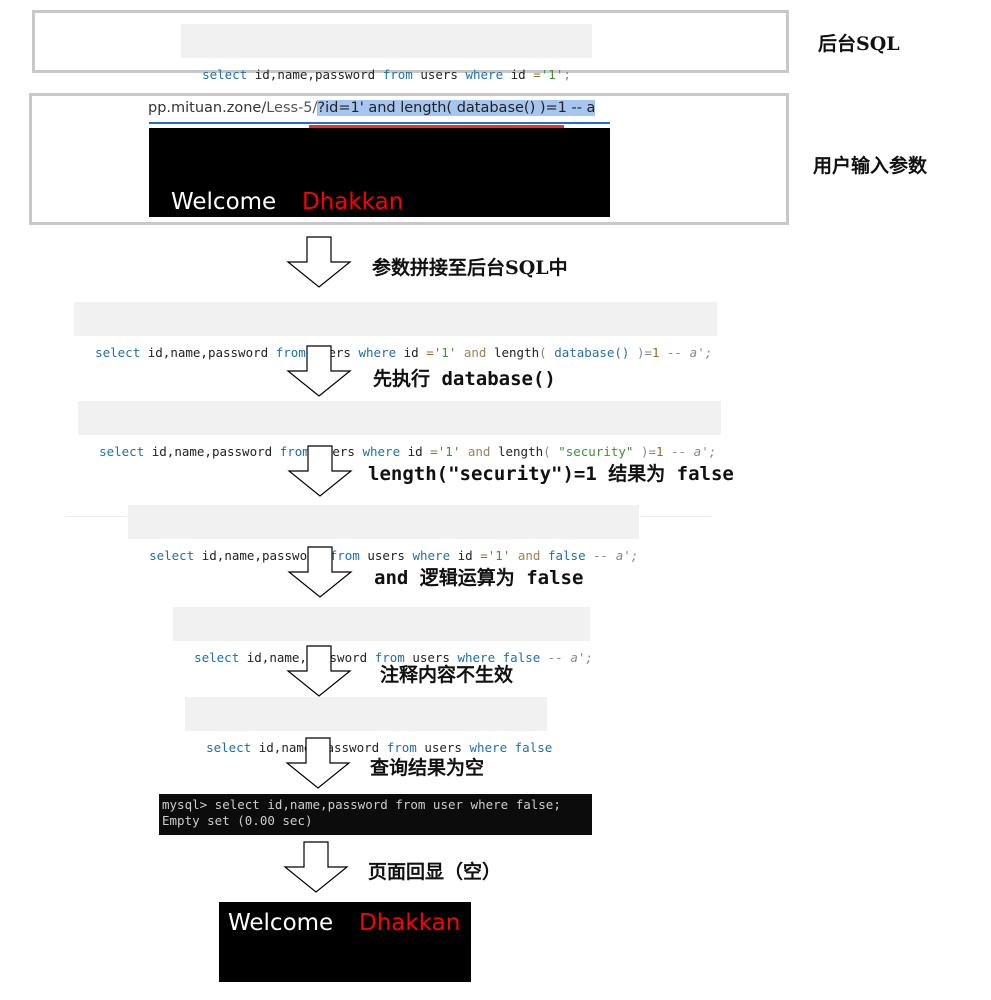 Image resolution: width=991 pixels, height=1000 pixels. Describe the element at coordinates (592, 352) in the screenshot. I see `sql-database-fn: database()` at that location.